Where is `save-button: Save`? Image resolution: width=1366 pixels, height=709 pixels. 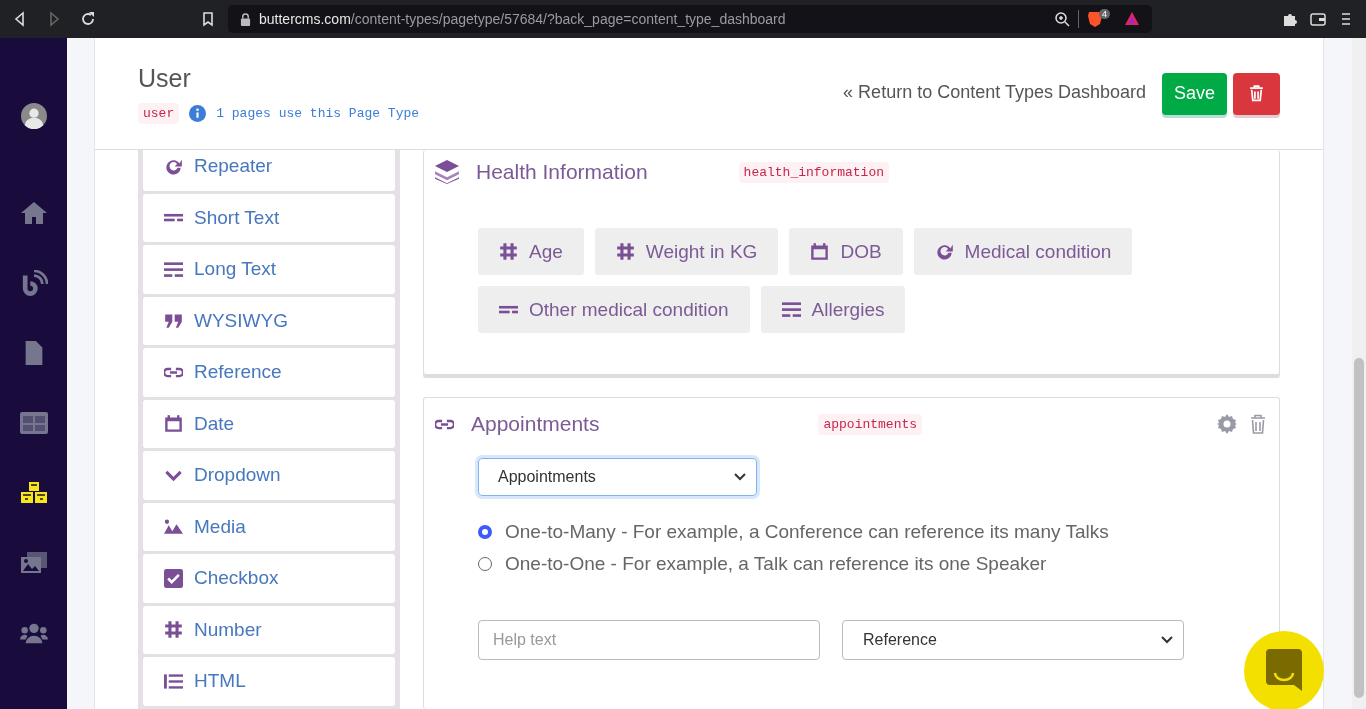
save-button: Save is located at coordinates (1194, 93).